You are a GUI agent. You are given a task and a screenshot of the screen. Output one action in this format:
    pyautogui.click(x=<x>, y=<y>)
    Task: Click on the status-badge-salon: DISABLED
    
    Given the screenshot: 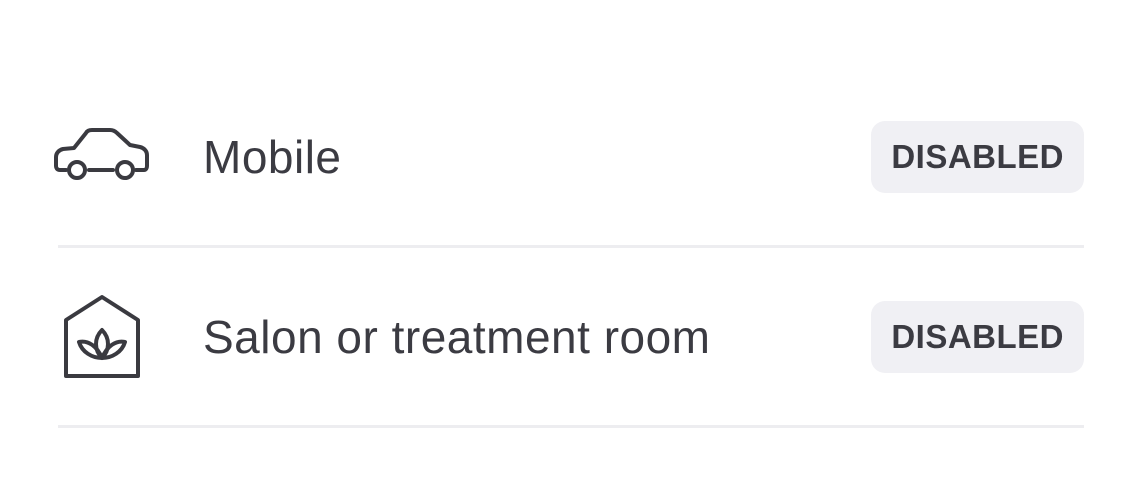 What is the action you would take?
    pyautogui.click(x=977, y=336)
    